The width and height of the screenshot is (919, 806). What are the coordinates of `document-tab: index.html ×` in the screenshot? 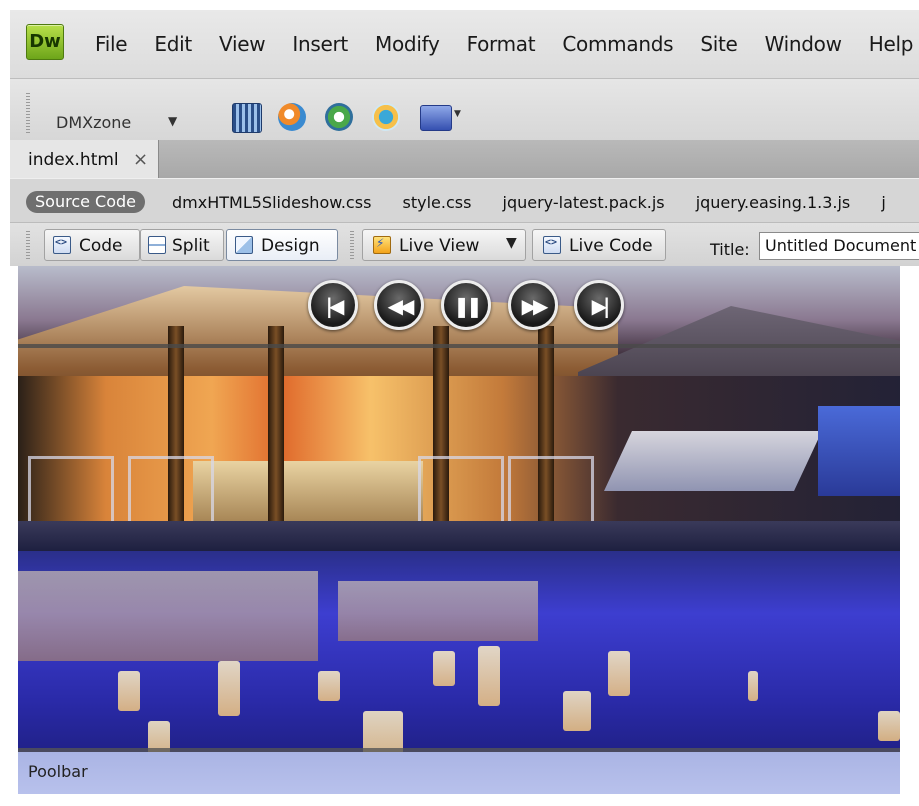 It's located at (84, 159).